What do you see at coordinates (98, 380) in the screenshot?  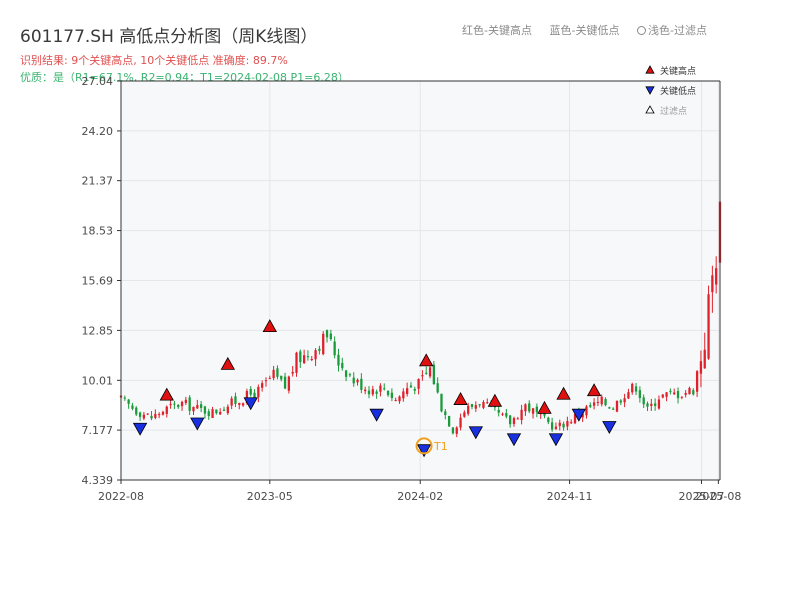 I see `y-tick-label: 10.01` at bounding box center [98, 380].